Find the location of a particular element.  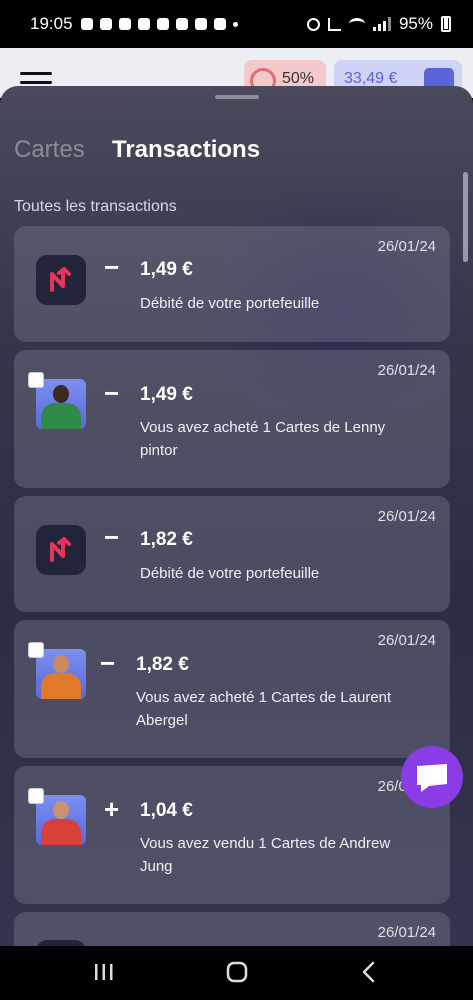

drag-handle is located at coordinates (237, 97).